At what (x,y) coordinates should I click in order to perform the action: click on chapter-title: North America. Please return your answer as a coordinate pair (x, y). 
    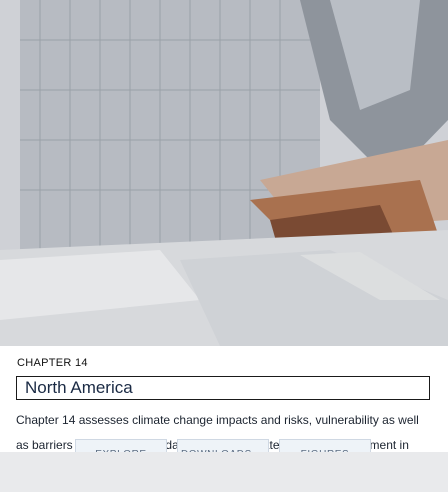
    Looking at the image, I should click on (79, 387).